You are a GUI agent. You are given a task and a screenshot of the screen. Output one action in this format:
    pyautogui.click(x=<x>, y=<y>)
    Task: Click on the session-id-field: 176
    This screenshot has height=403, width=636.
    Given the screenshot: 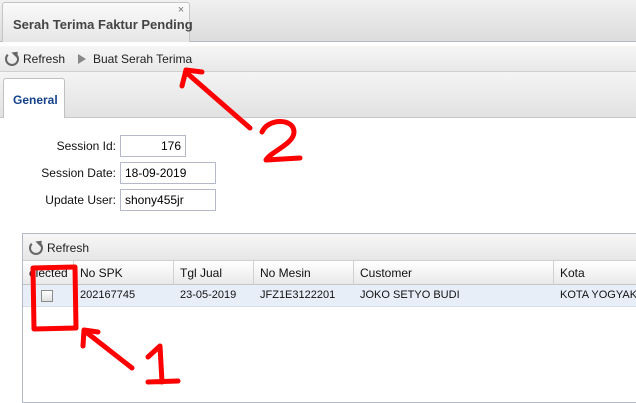 What is the action you would take?
    pyautogui.click(x=153, y=146)
    